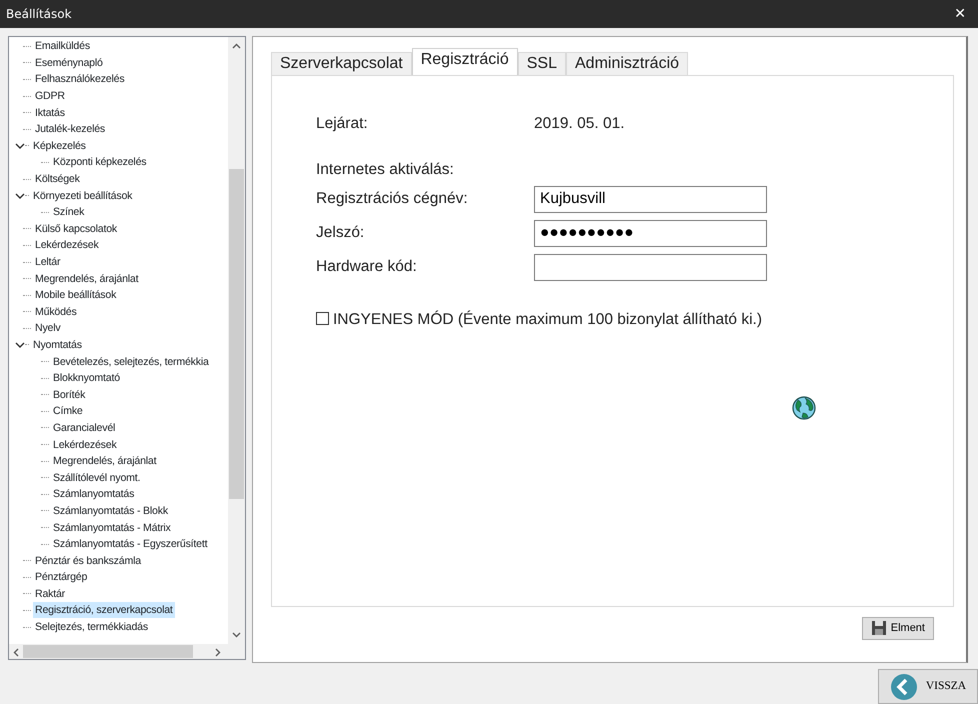 Image resolution: width=978 pixels, height=704 pixels. I want to click on tree-item: Számlanyomtatás - Blokk, so click(110, 510).